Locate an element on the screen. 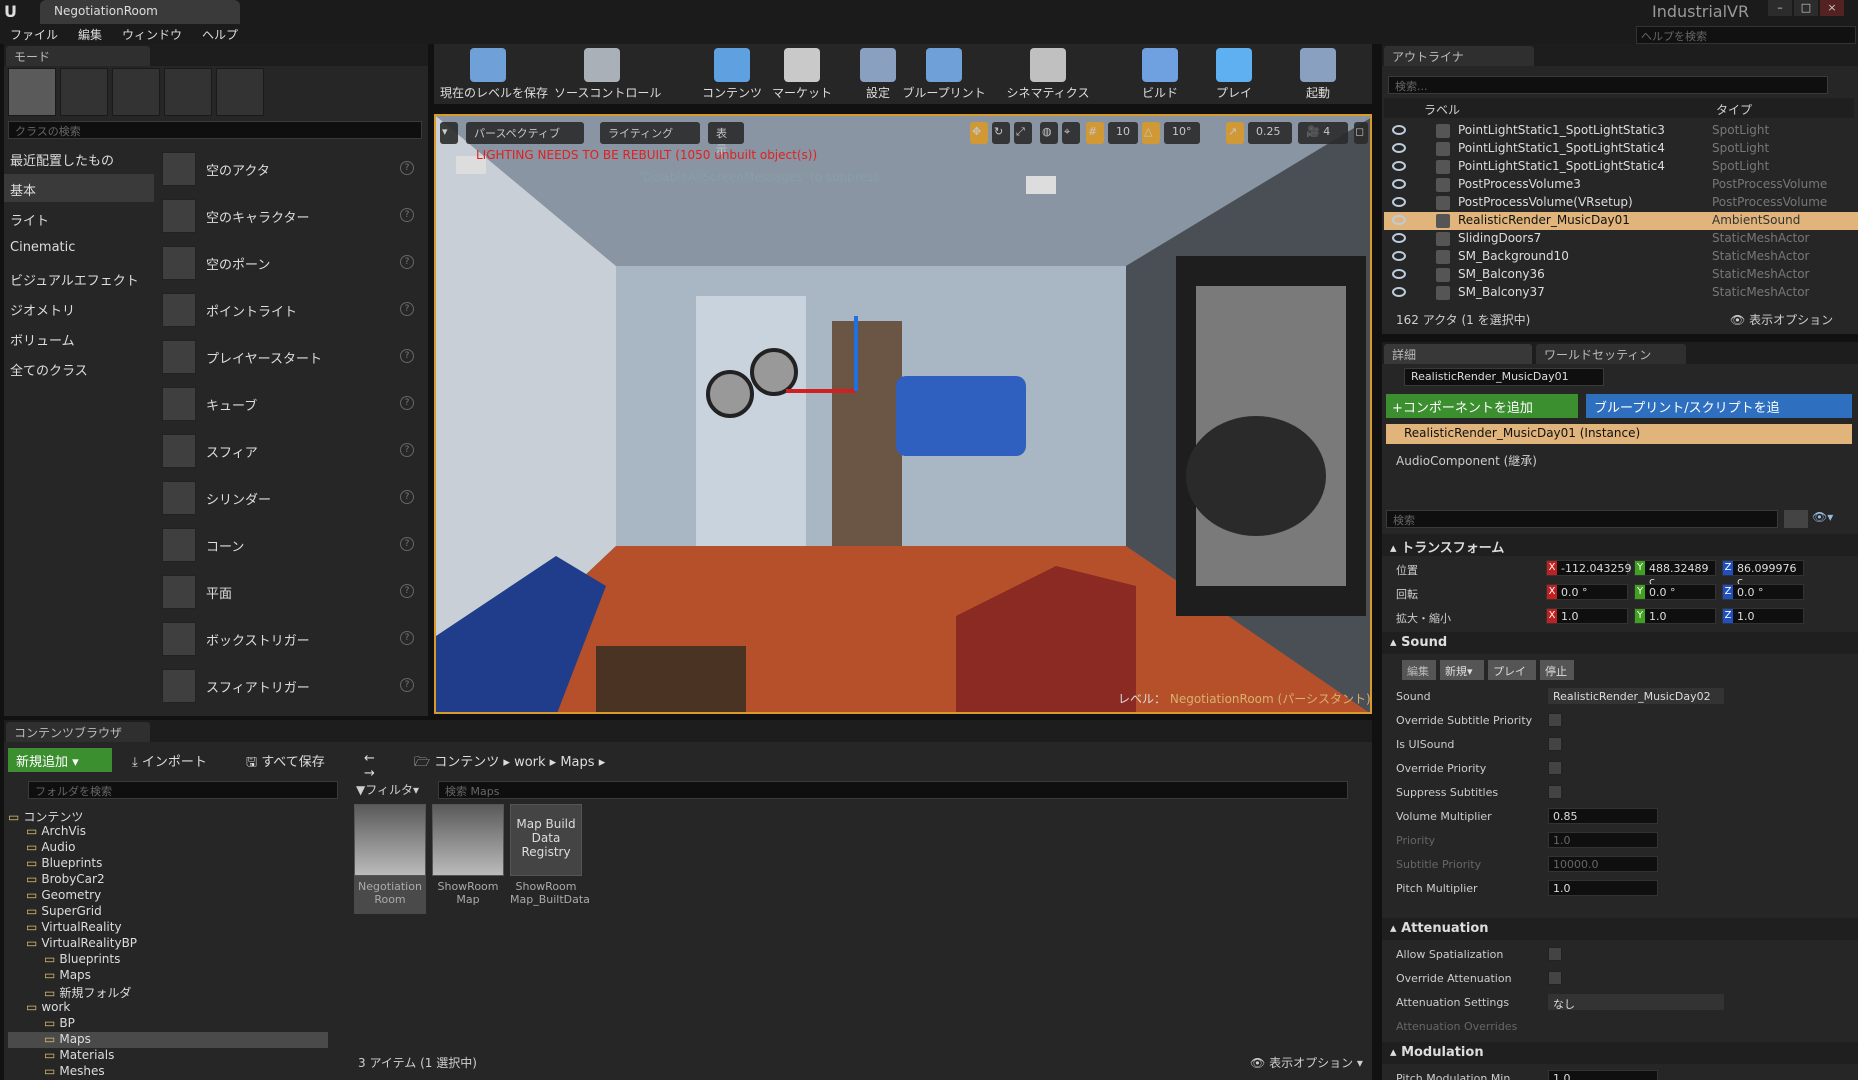 The width and height of the screenshot is (1858, 1080). breadcrumb-work: work is located at coordinates (529, 762).